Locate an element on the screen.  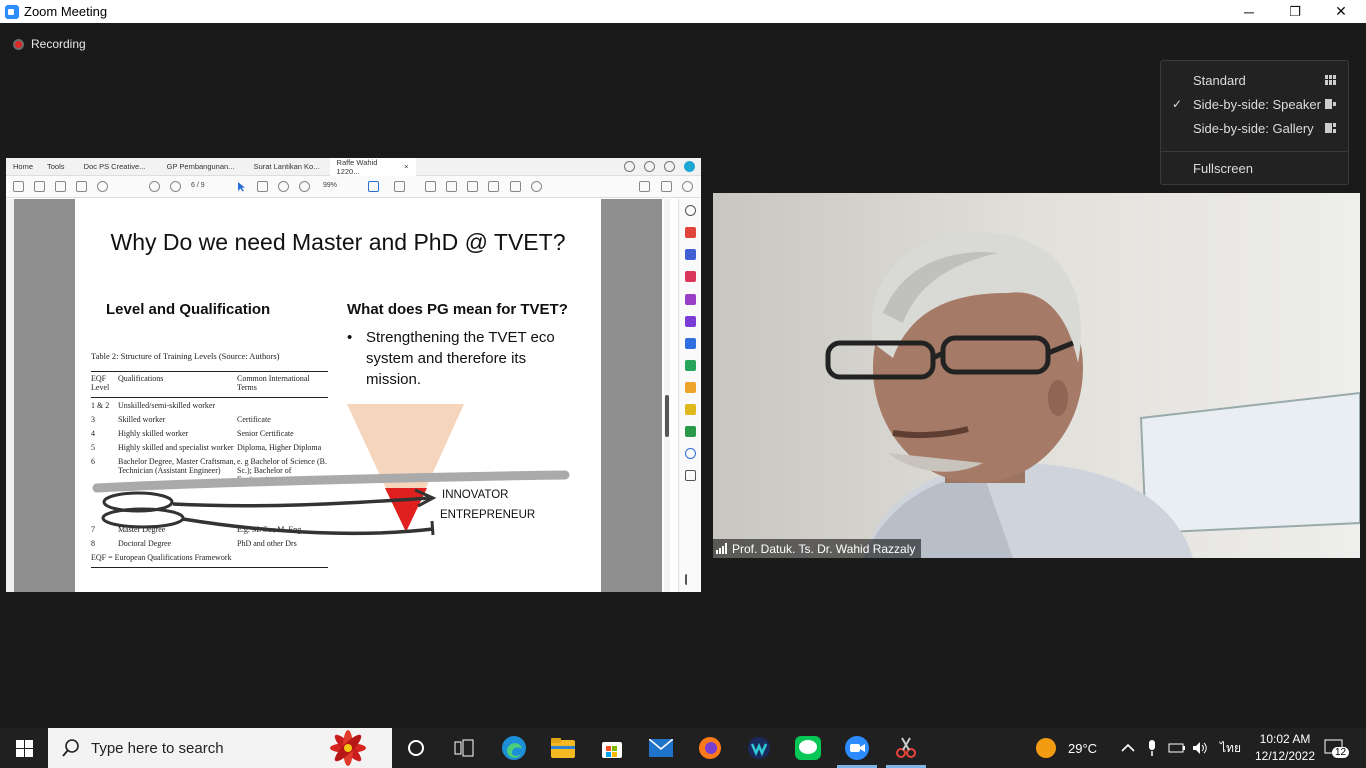
zoom-in-icon is located at coordinates (304, 186).